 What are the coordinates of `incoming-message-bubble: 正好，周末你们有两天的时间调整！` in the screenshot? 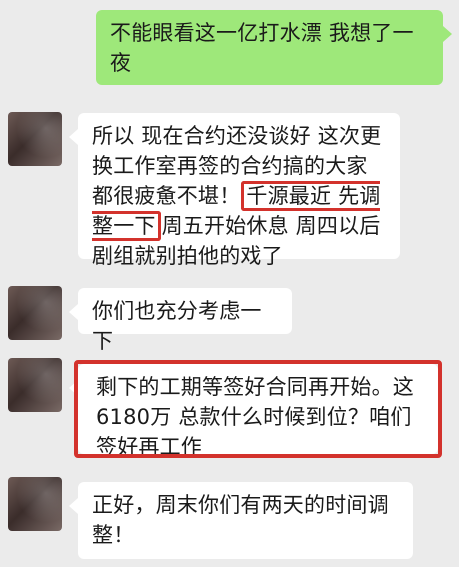 It's located at (241, 520).